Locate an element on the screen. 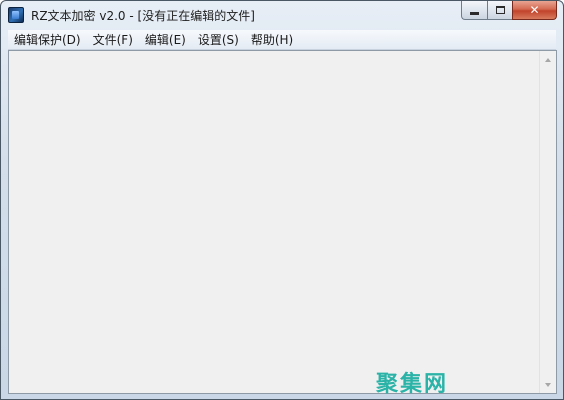  app-lock-icon is located at coordinates (16, 15).